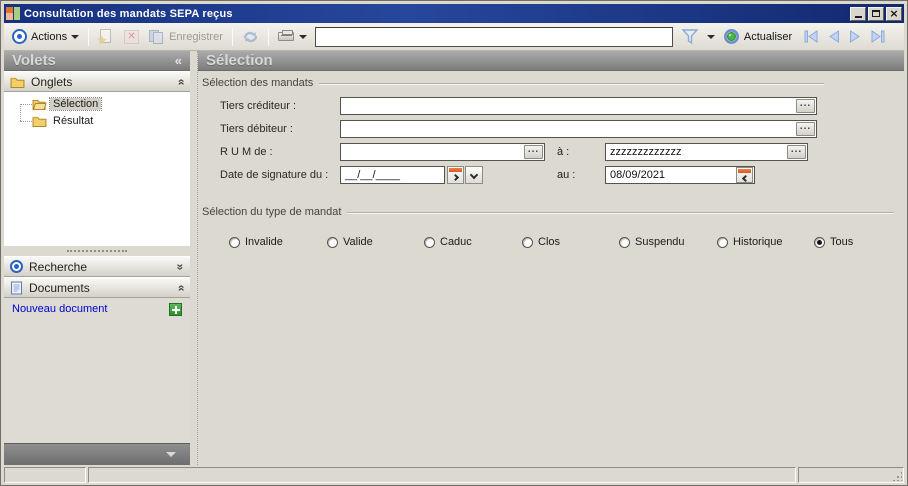  Describe the element at coordinates (256, 242) in the screenshot. I see `radio-invalide: Invalide` at that location.